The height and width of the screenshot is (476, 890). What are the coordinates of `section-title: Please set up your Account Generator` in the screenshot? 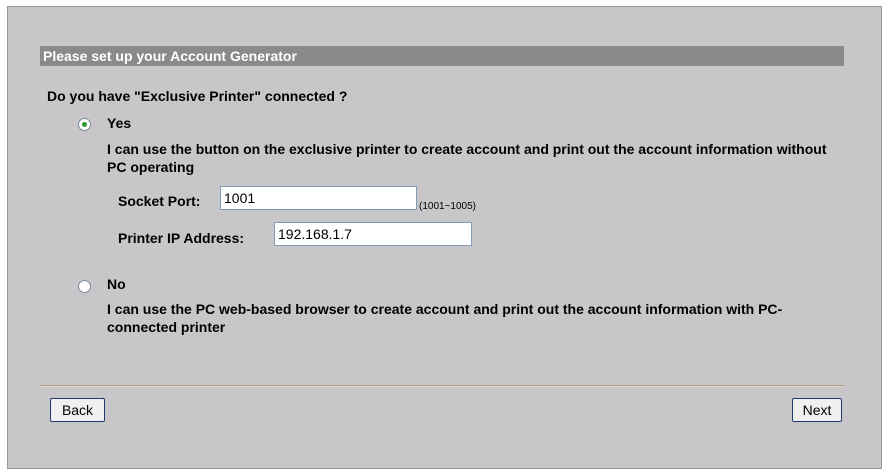 It's located at (170, 56).